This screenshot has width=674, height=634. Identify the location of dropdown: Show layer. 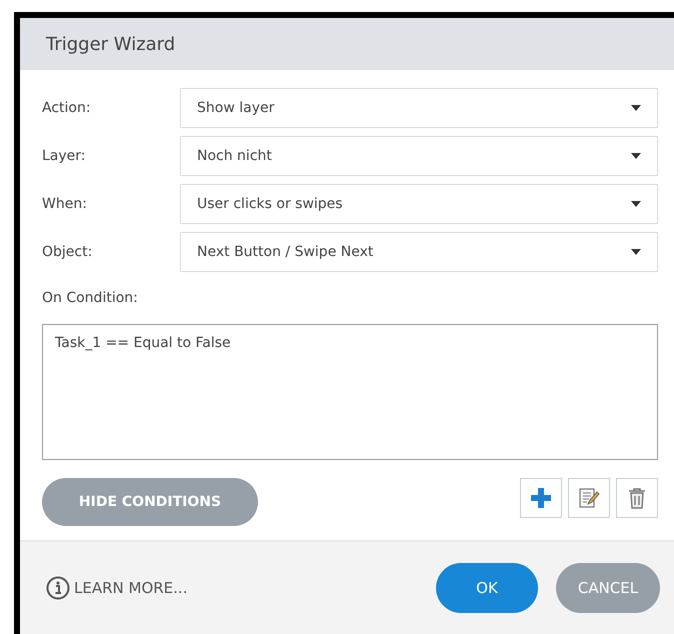
(419, 108).